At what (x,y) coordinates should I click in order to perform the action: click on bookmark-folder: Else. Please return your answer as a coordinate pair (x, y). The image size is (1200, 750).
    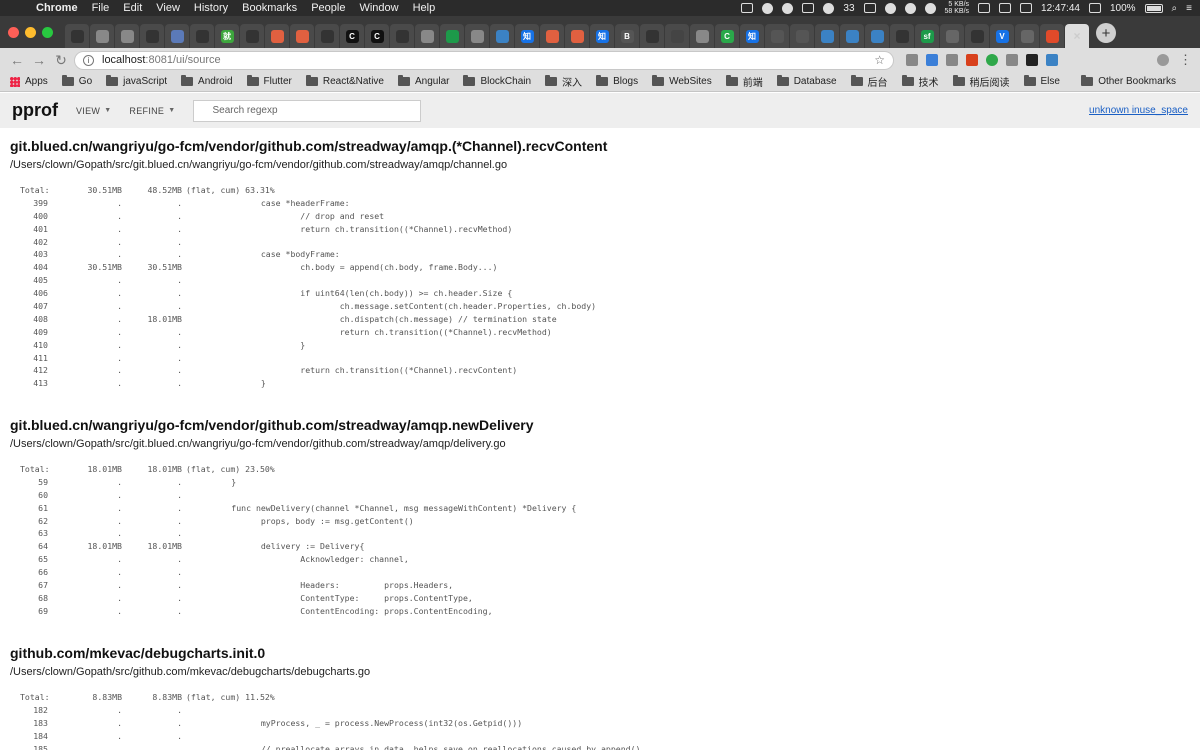
    Looking at the image, I should click on (1041, 81).